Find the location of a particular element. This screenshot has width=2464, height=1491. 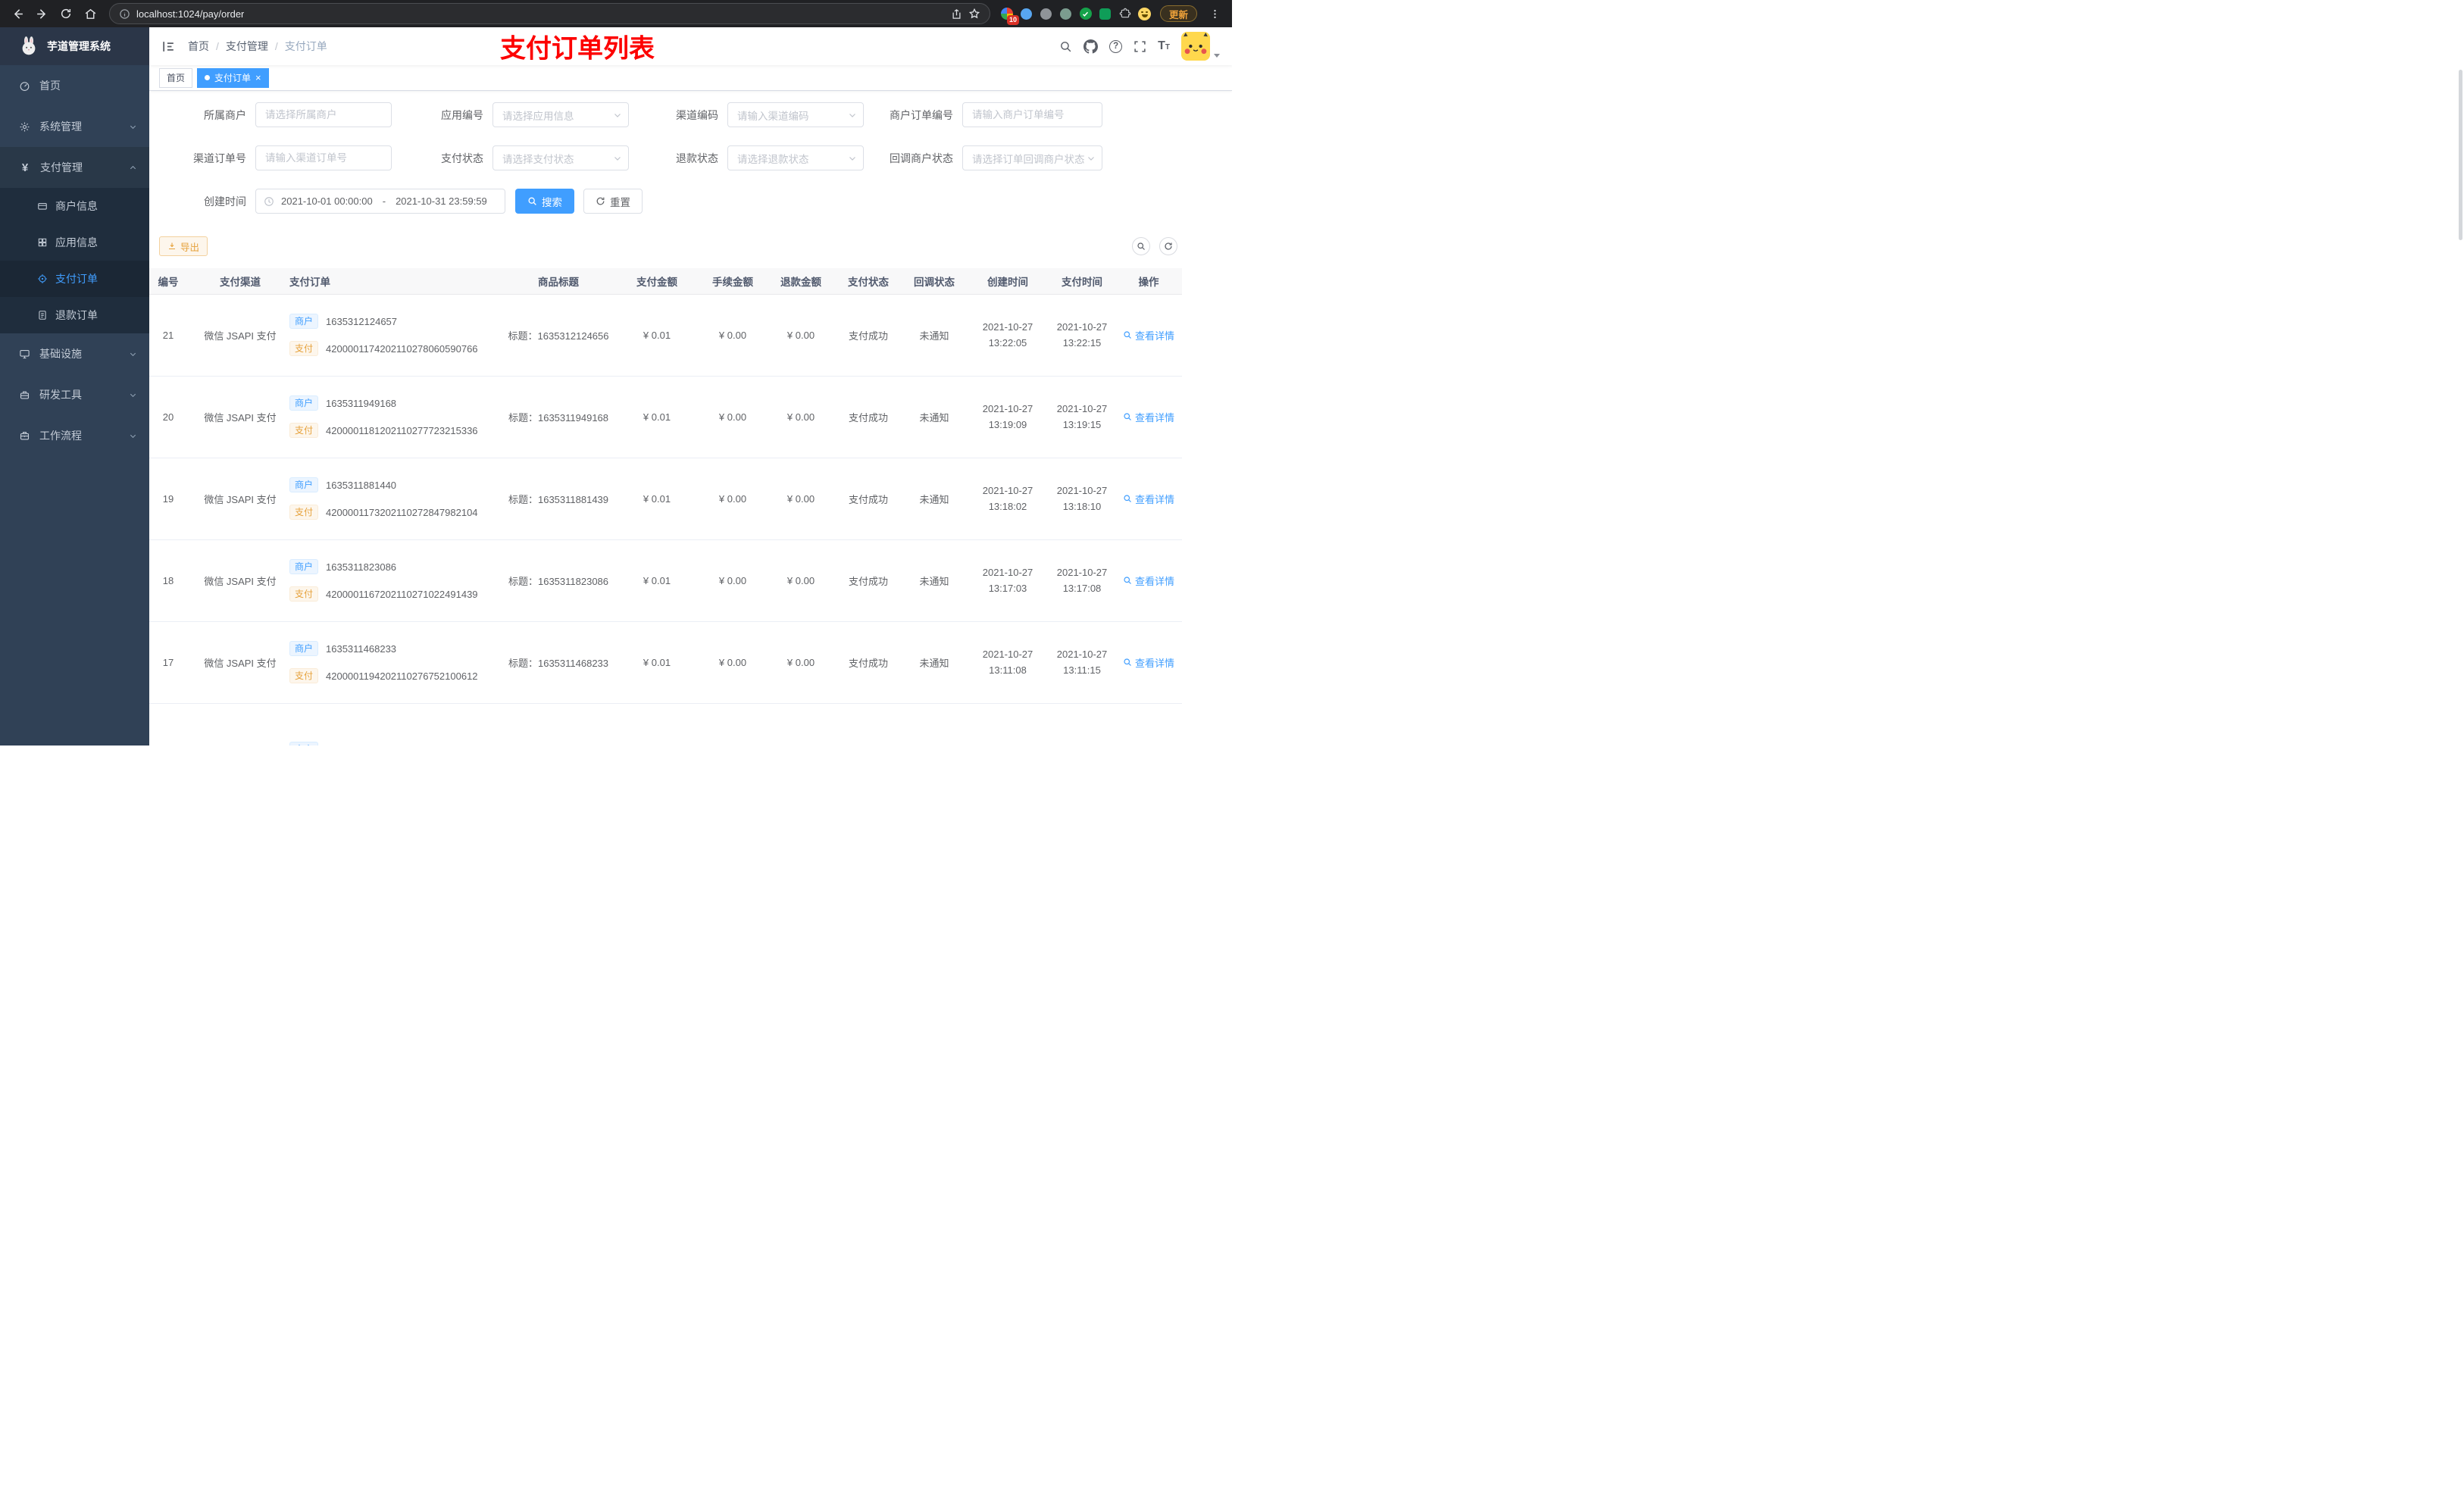

sidebar-item-pay-order: 支付订单 is located at coordinates (74, 279).